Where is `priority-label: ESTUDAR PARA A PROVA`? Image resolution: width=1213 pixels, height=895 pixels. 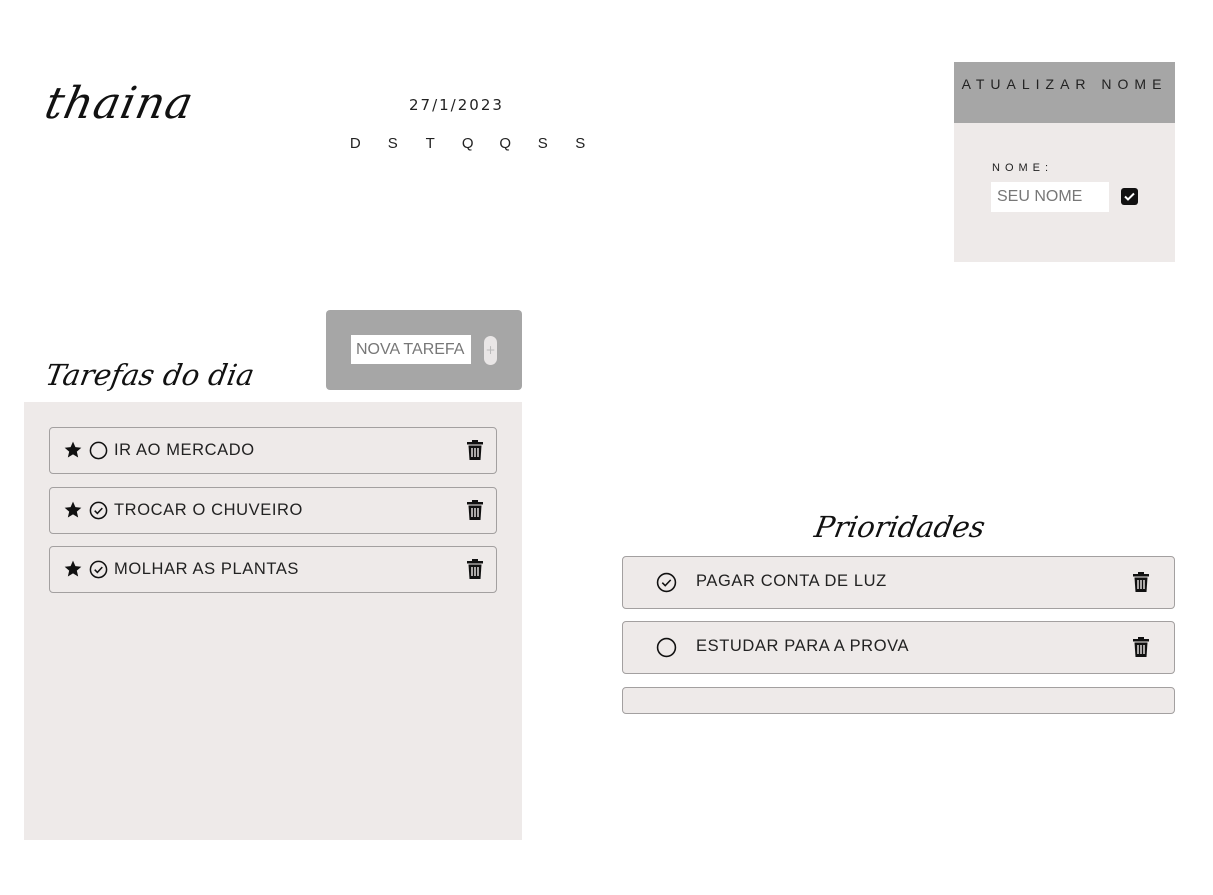 priority-label: ESTUDAR PARA A PROVA is located at coordinates (803, 646).